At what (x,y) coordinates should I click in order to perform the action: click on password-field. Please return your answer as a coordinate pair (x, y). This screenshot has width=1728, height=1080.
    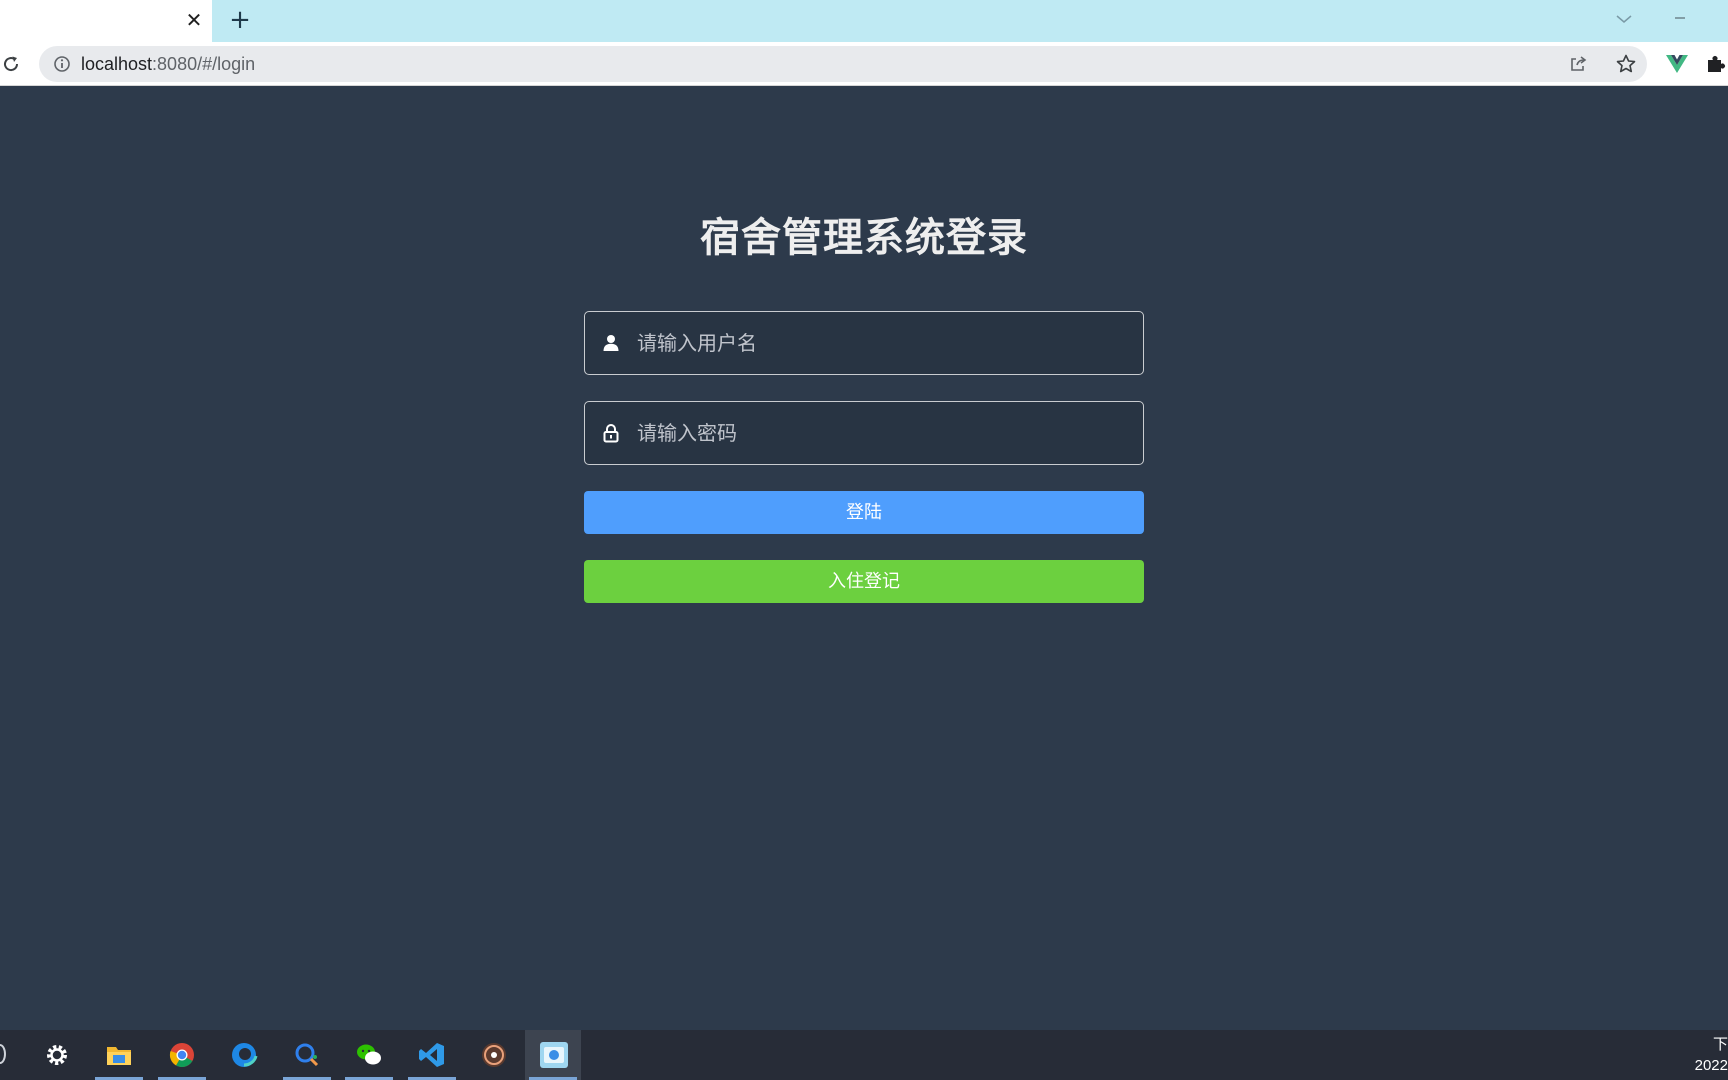
    Looking at the image, I should click on (864, 433).